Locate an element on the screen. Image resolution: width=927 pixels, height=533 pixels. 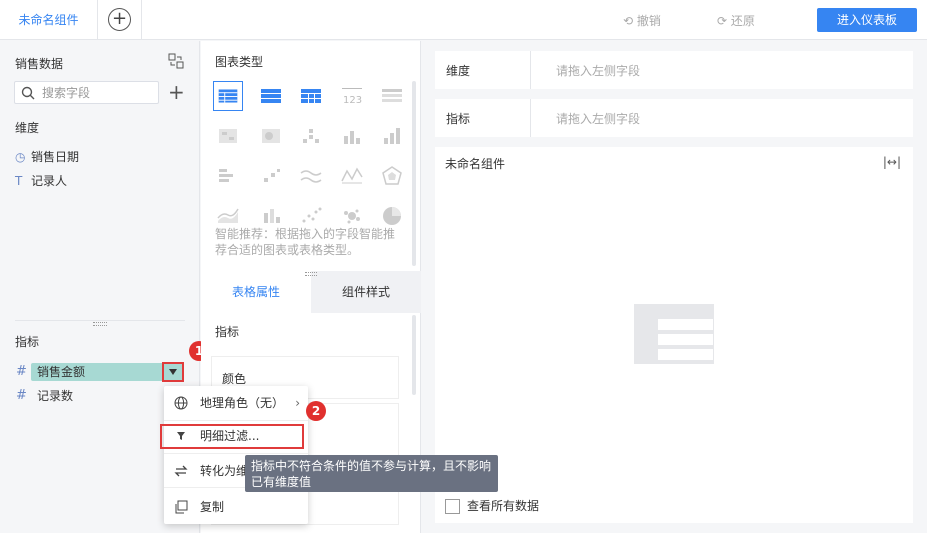
measure-drop-zone: 指标 请拖入左侧字段 is located at coordinates (674, 118).